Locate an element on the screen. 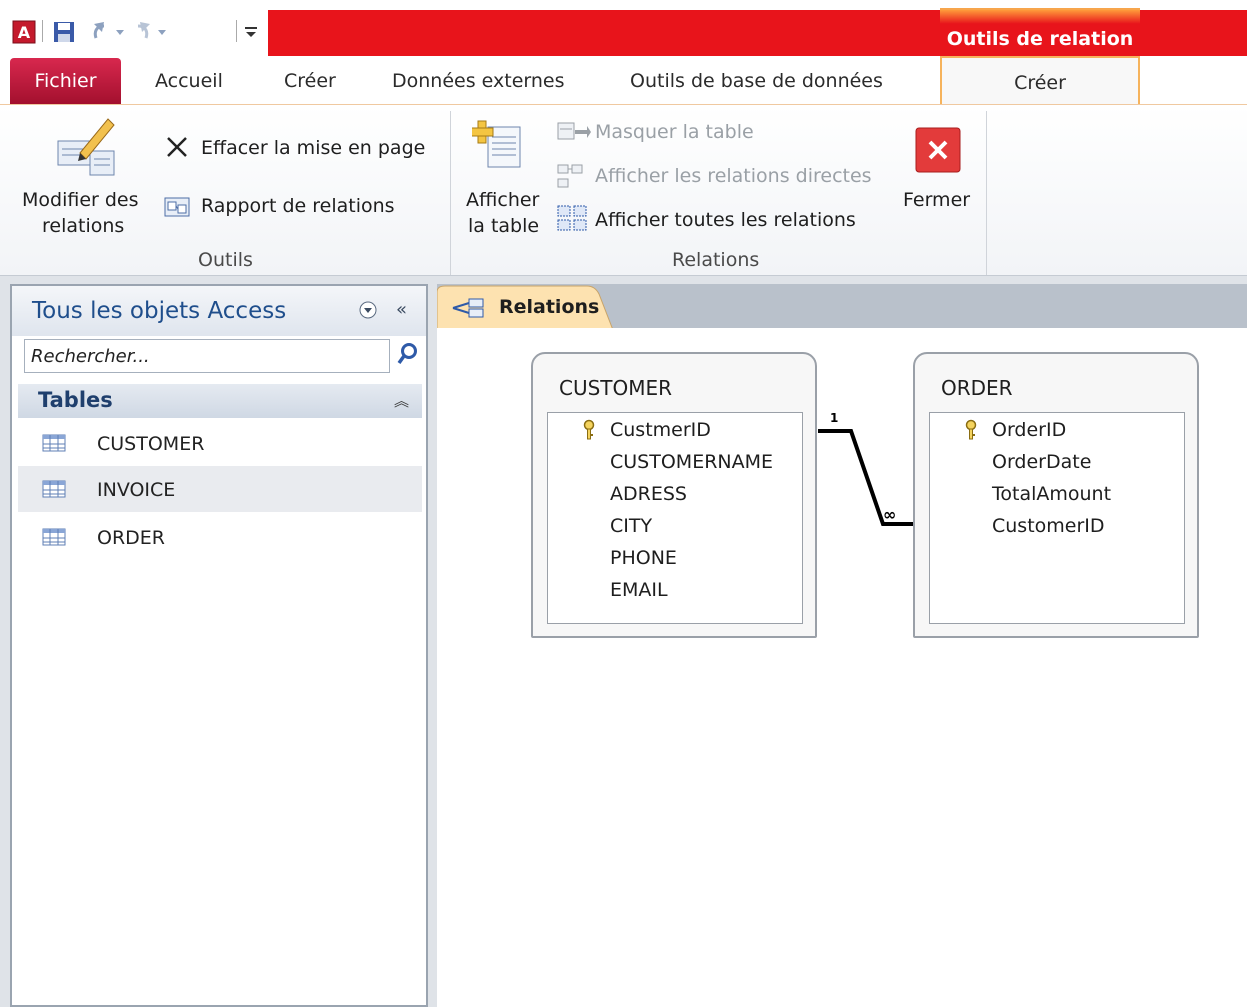 The width and height of the screenshot is (1247, 1007). tab-creer: Créer is located at coordinates (310, 81).